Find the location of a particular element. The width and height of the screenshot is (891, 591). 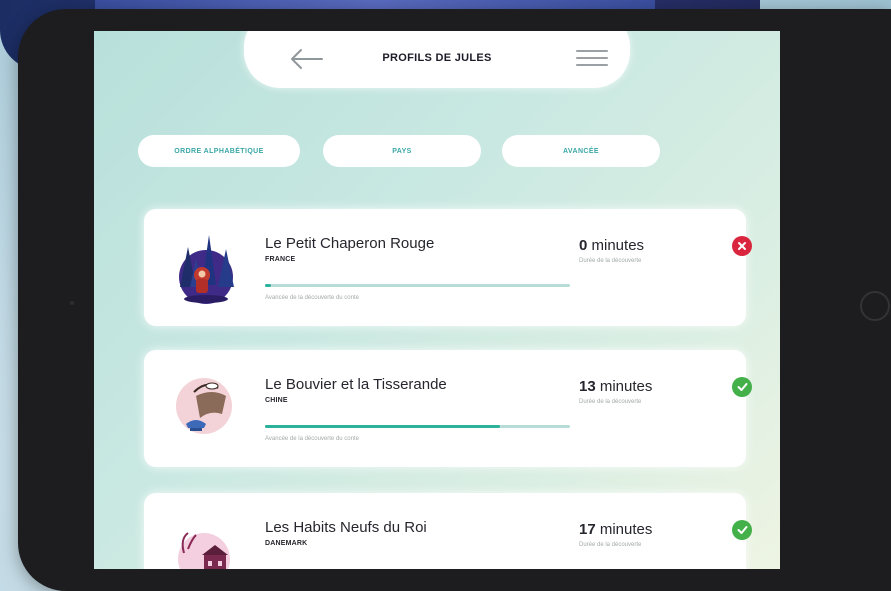

minutes-value: 13 minutes is located at coordinates (616, 386).